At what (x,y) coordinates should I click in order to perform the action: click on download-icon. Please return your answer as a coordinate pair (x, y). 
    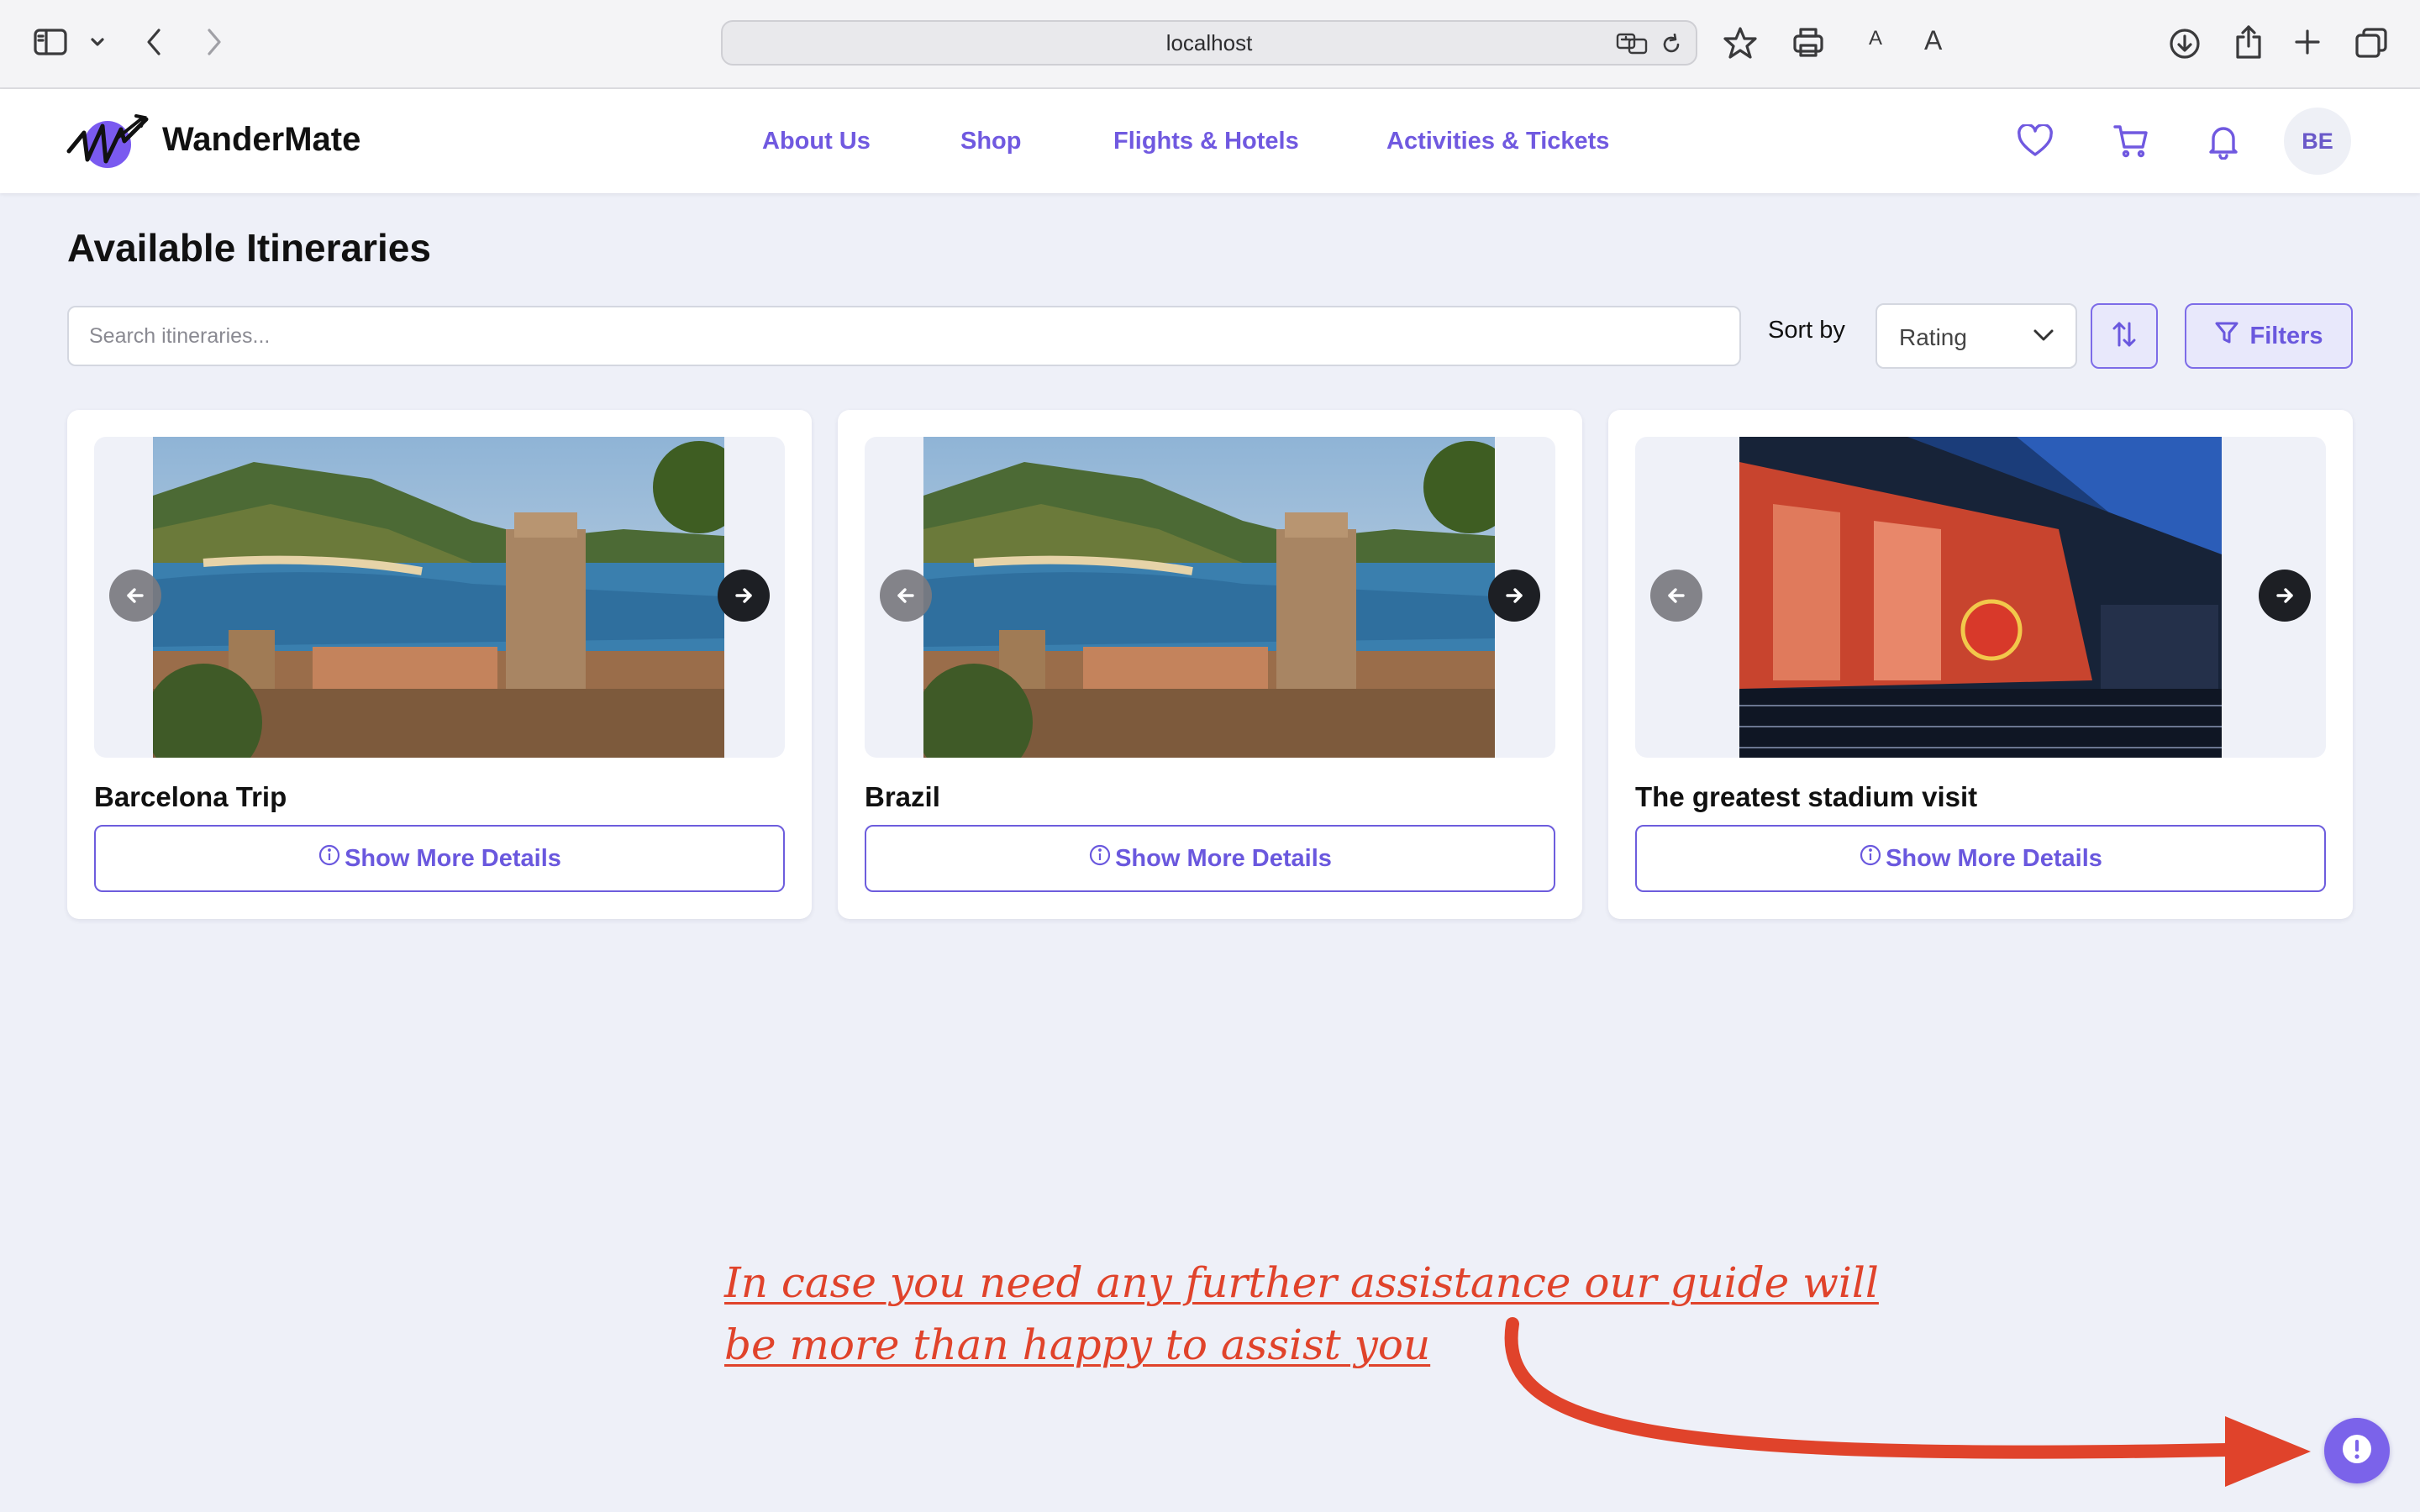
    Looking at the image, I should click on (2184, 43).